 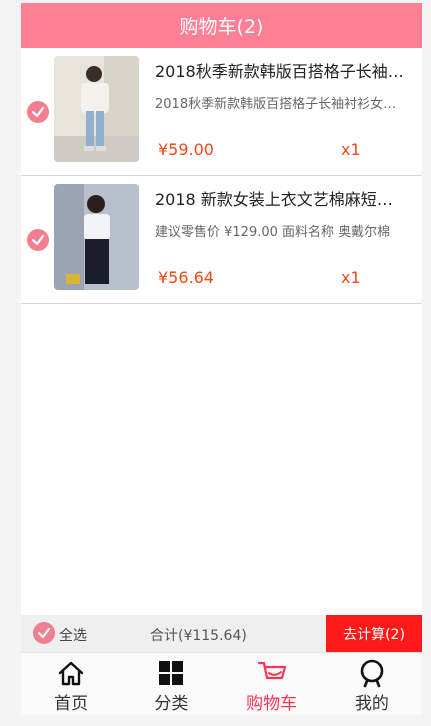 What do you see at coordinates (198, 636) in the screenshot?
I see `total-amount: 合计(¥115.64)` at bounding box center [198, 636].